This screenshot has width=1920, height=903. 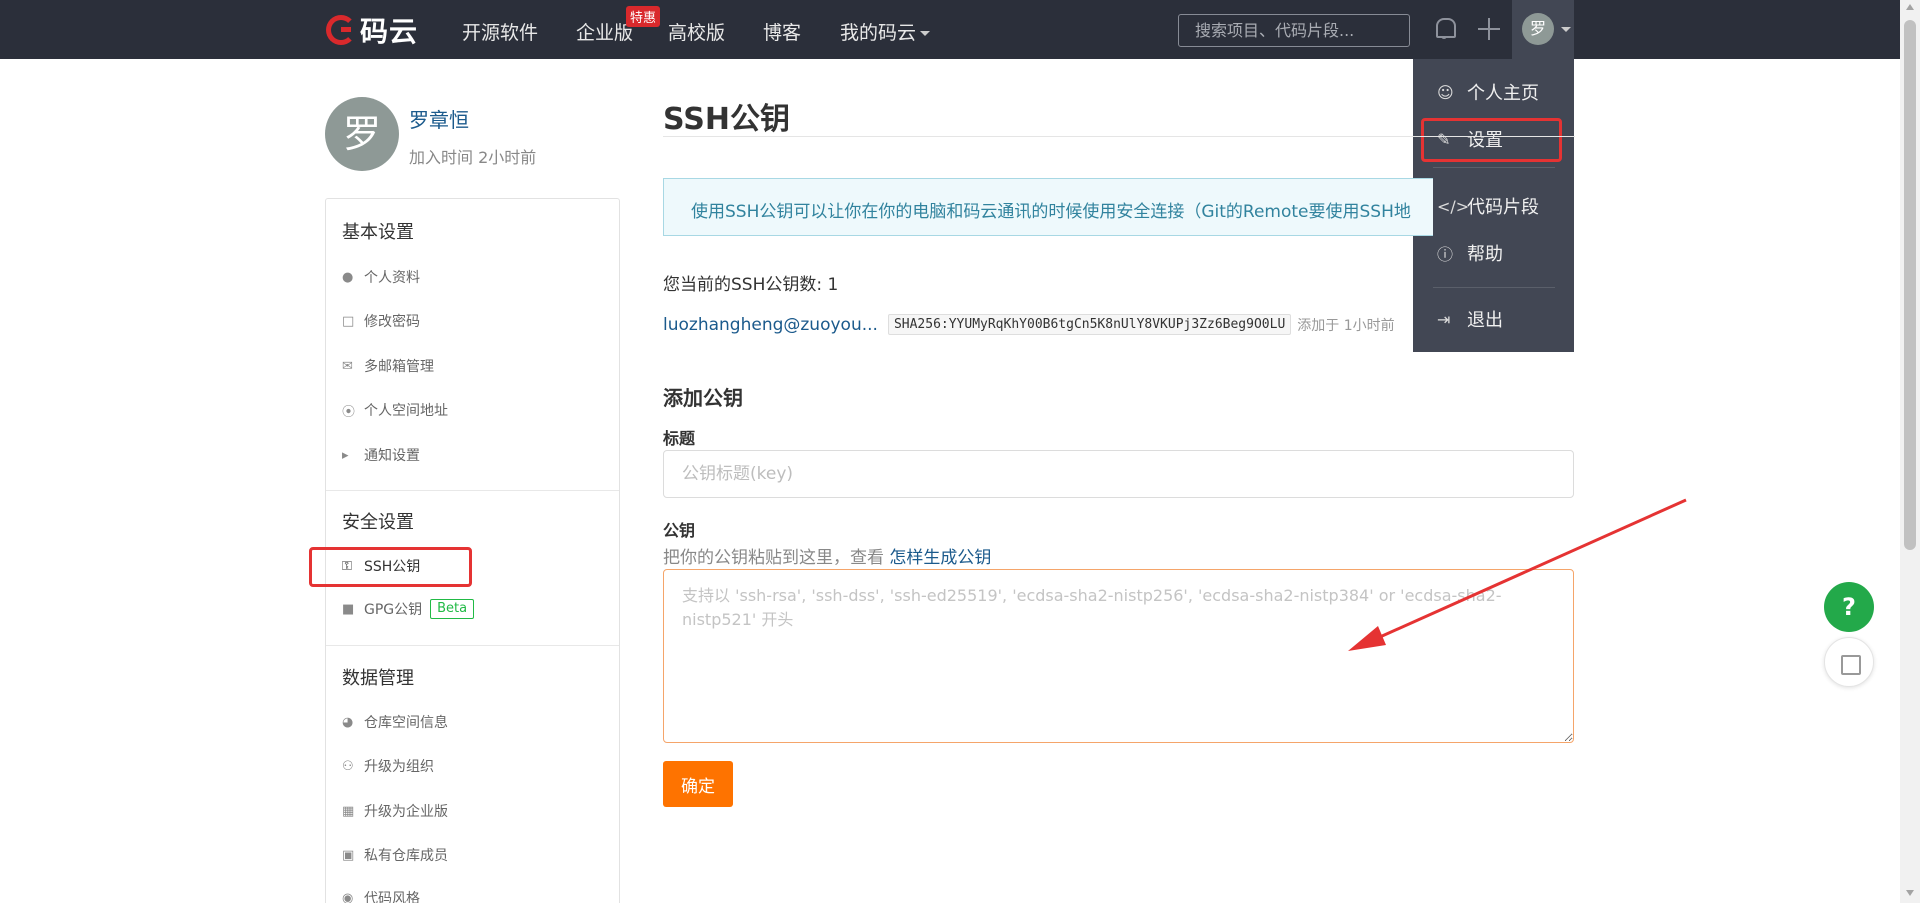 I want to click on menu-item-label: 个人主页, so click(x=1503, y=93).